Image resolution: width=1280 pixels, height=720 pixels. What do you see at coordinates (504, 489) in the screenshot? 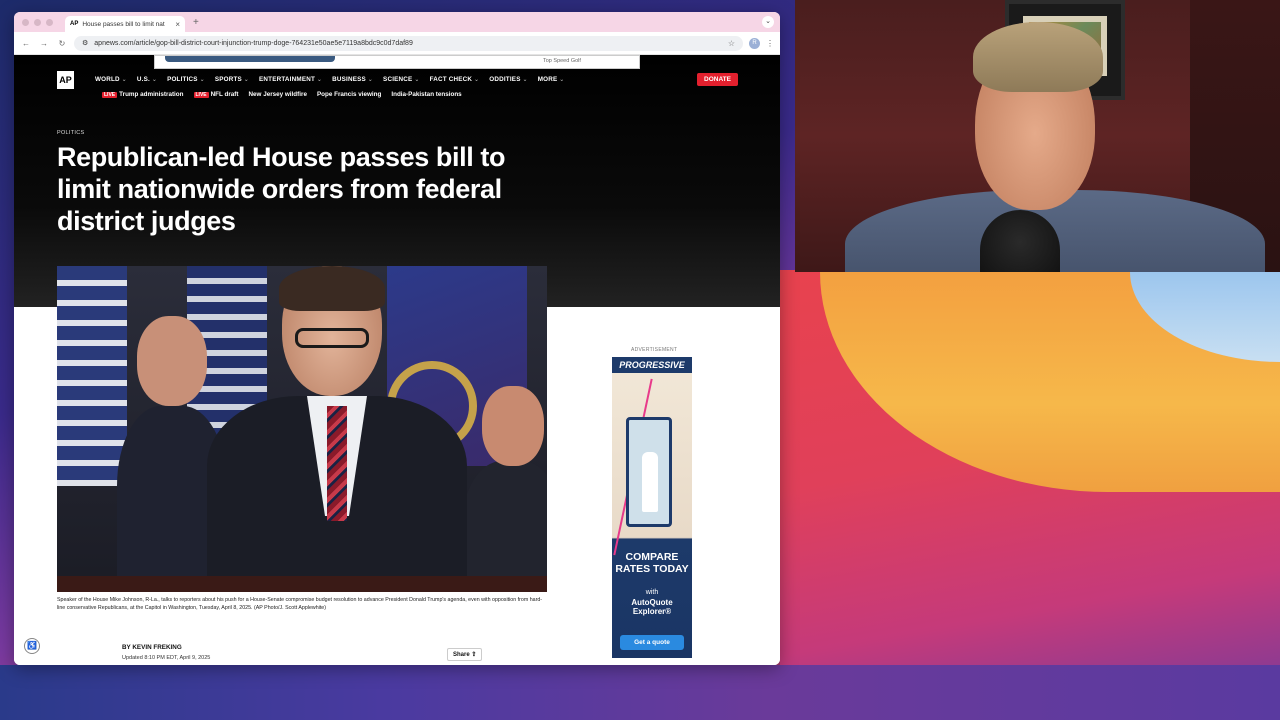
I see `person-right` at bounding box center [504, 489].